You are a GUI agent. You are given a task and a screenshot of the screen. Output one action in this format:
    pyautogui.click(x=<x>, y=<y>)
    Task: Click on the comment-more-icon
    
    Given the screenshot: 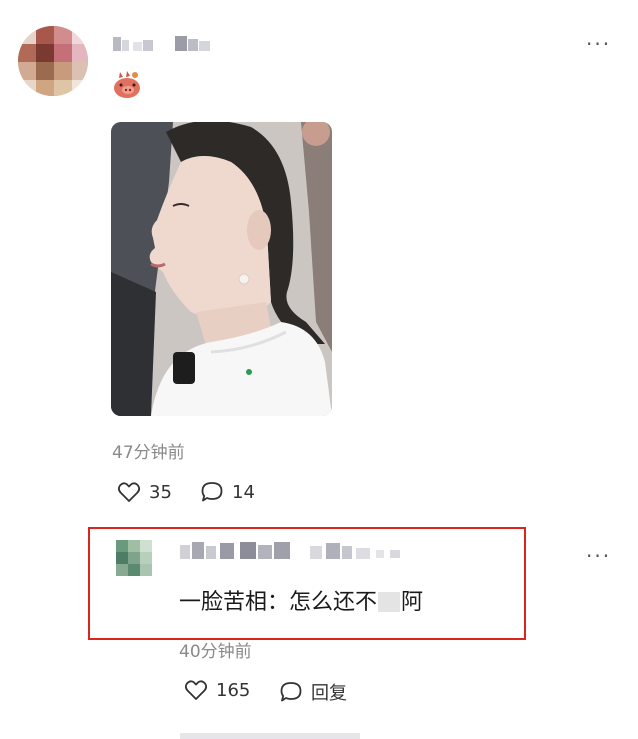 What is the action you would take?
    pyautogui.click(x=598, y=556)
    